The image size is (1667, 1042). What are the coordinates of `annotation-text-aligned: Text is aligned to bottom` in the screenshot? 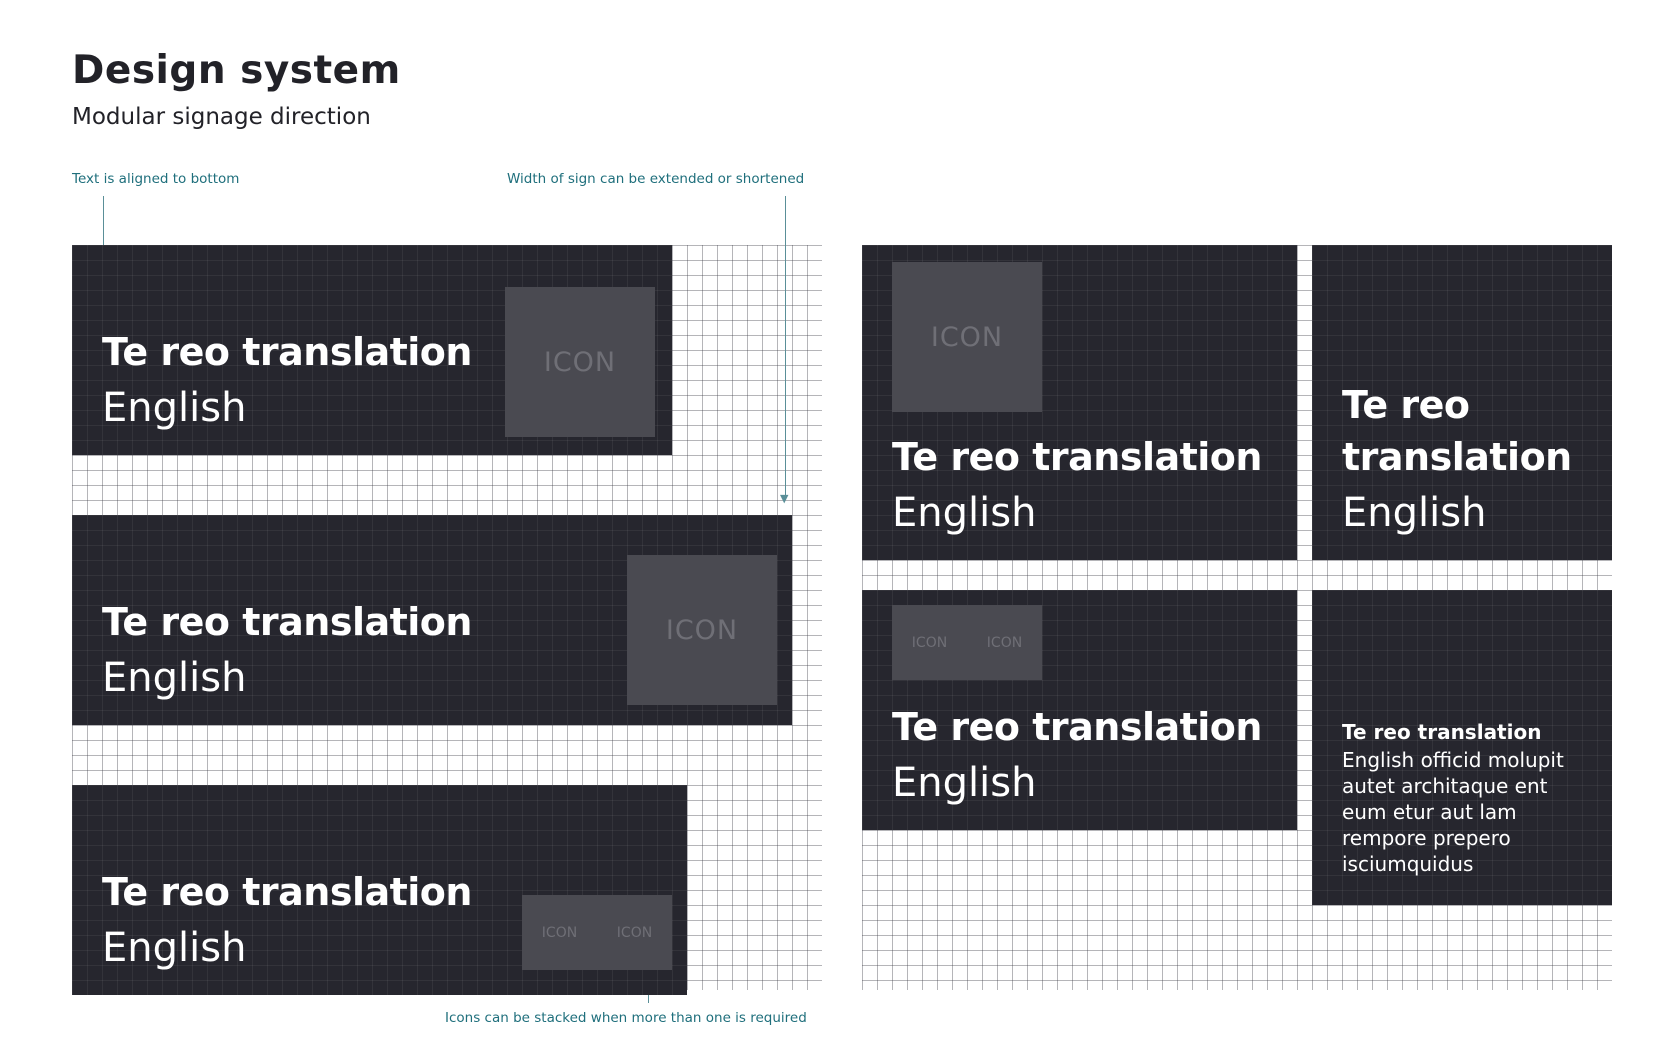 It's located at (156, 179).